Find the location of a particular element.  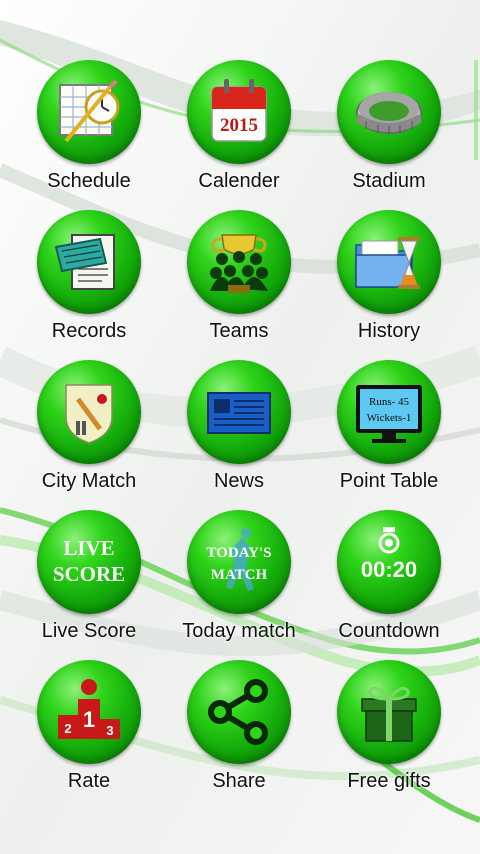

calendar-icon: 2015 is located at coordinates (239, 110).